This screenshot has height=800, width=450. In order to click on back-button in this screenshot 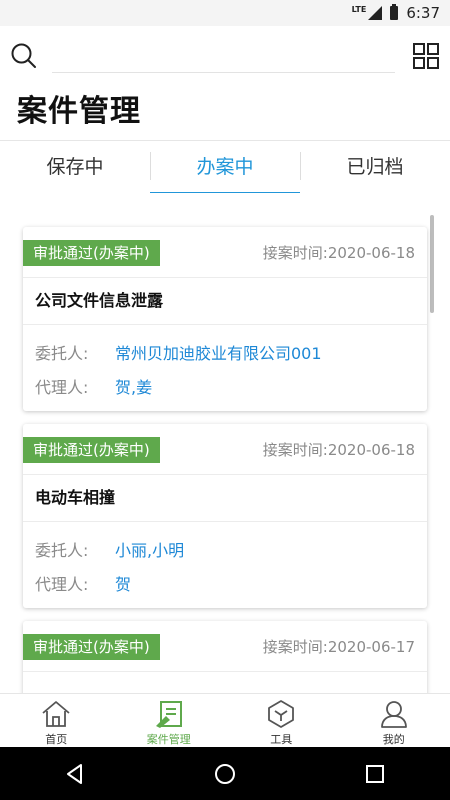, I will do `click(75, 774)`.